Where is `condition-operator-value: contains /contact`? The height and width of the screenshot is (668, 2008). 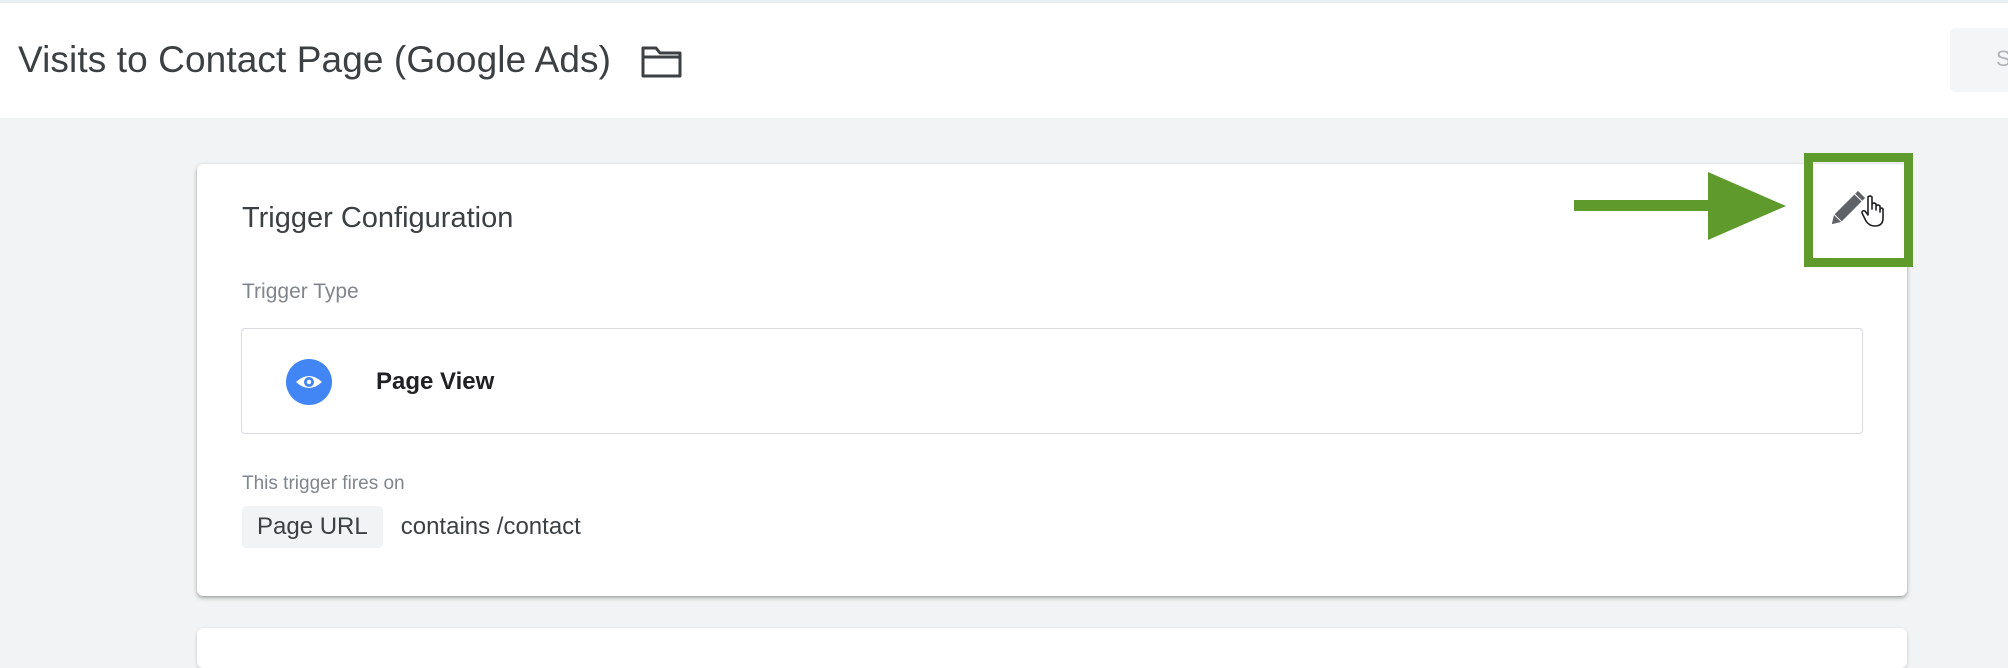 condition-operator-value: contains /contact is located at coordinates (490, 526).